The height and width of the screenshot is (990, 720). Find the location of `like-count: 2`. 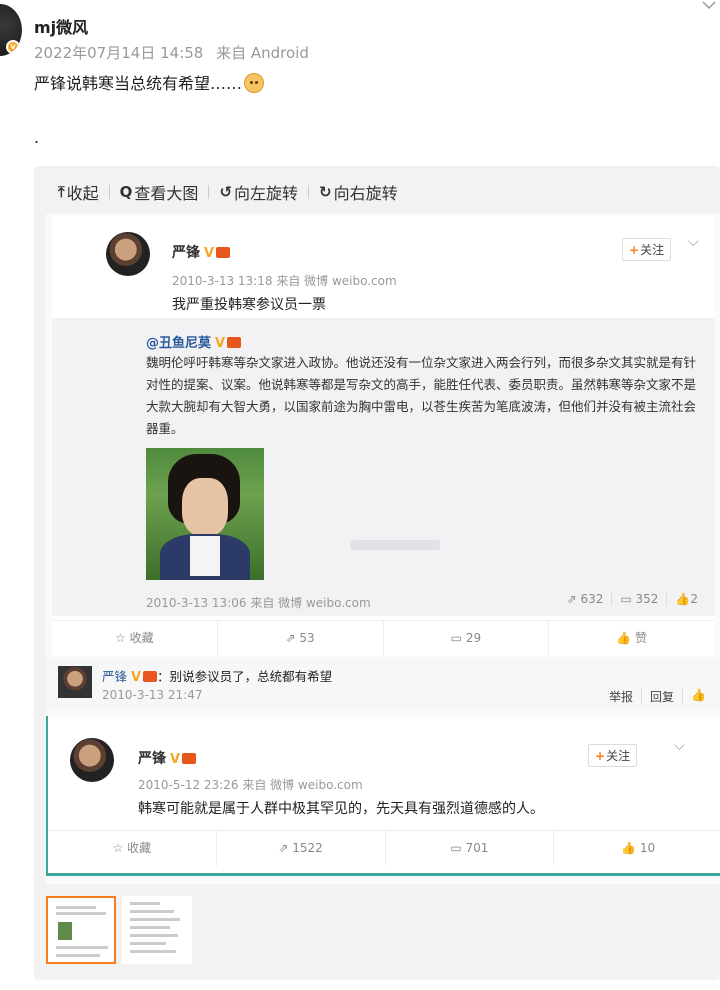

like-count: 2 is located at coordinates (694, 599).